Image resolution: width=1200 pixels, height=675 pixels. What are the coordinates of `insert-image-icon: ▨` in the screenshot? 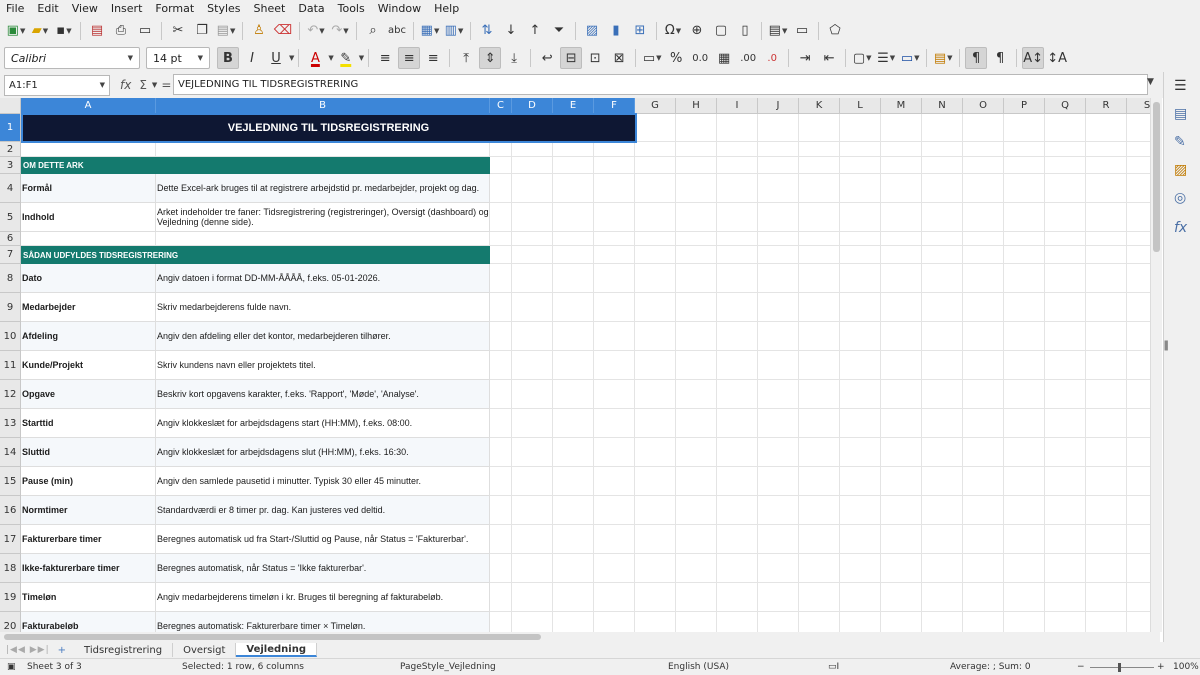 It's located at (592, 31).